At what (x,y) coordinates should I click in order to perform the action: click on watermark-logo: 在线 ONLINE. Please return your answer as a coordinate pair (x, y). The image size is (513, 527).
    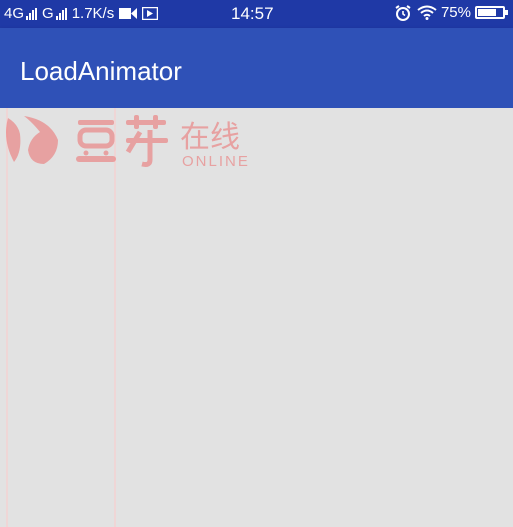
    Looking at the image, I should click on (130, 140).